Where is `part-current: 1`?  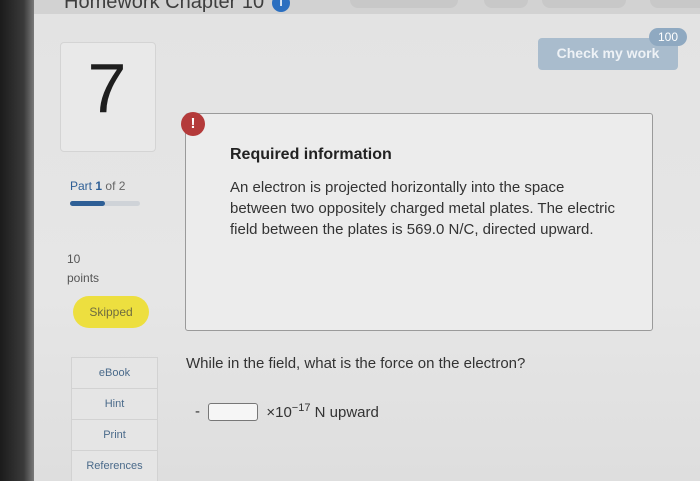
part-current: 1 is located at coordinates (99, 186).